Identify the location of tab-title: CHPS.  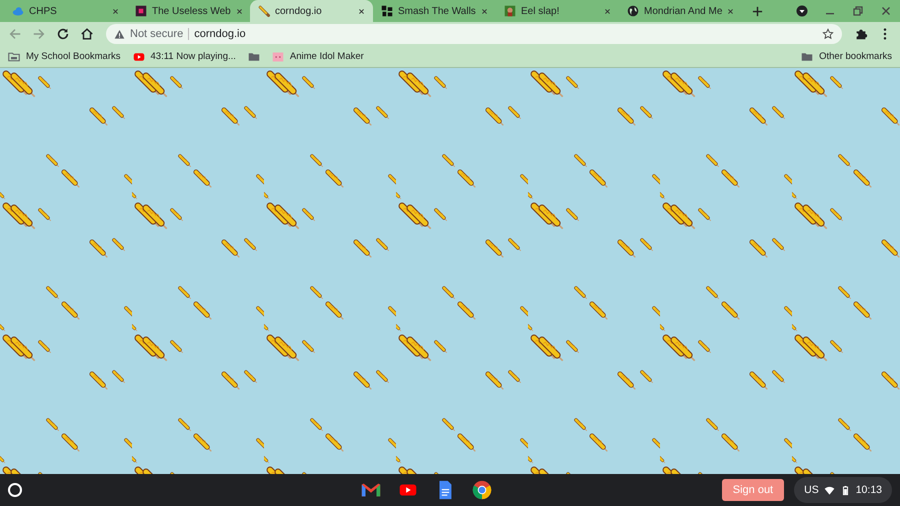
(43, 11).